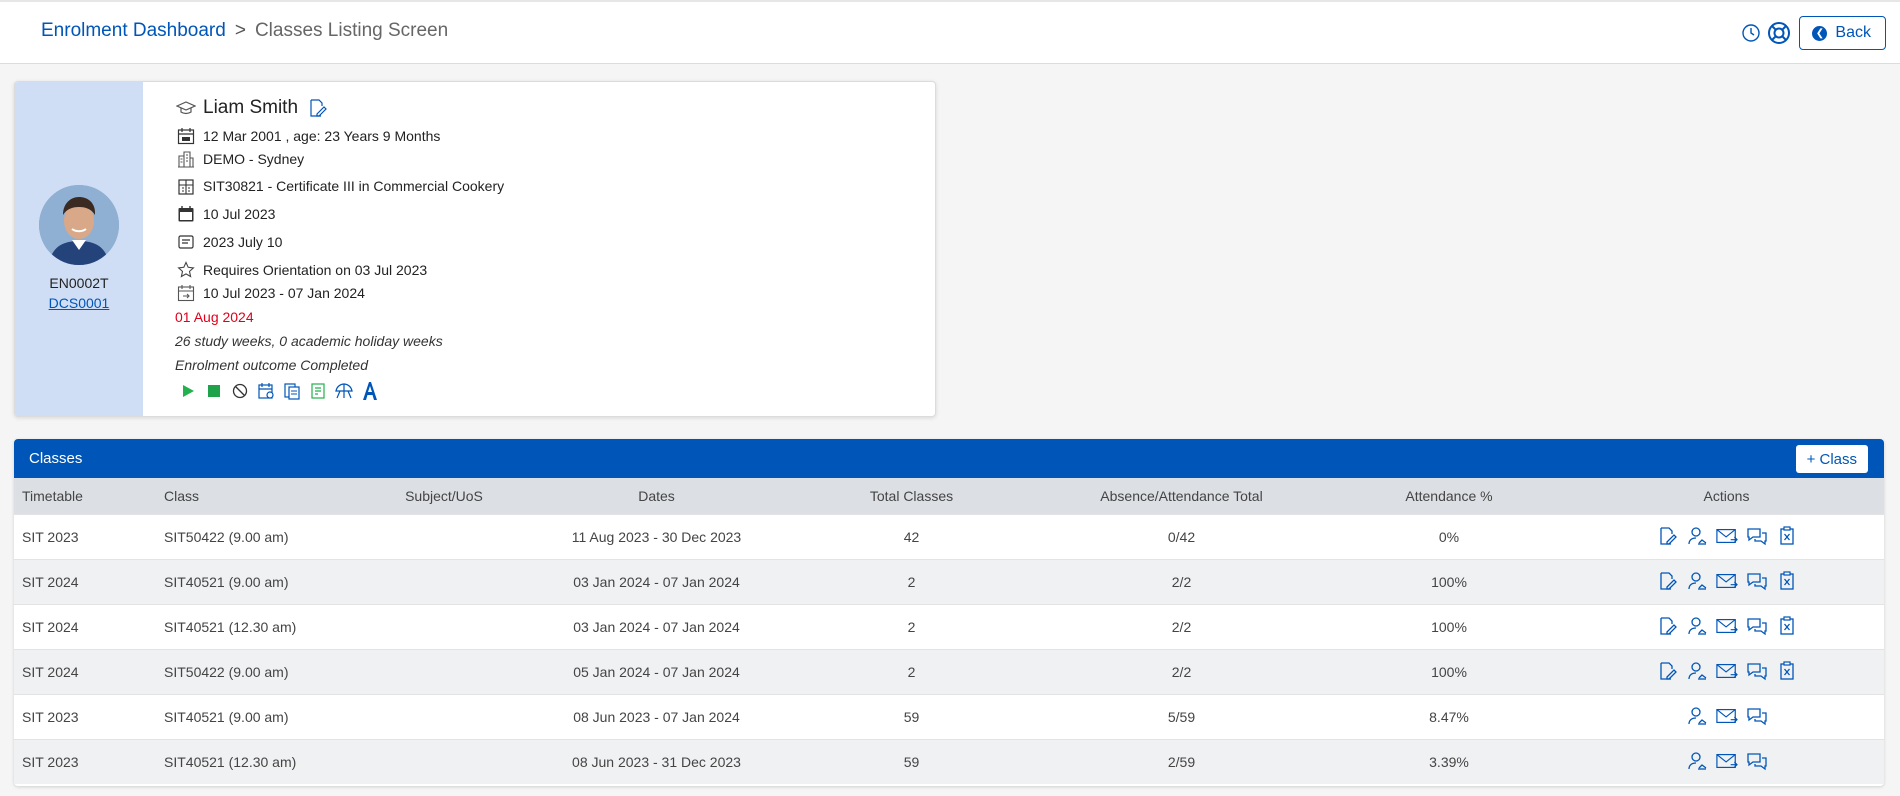  Describe the element at coordinates (79, 225) in the screenshot. I see `avatar` at that location.